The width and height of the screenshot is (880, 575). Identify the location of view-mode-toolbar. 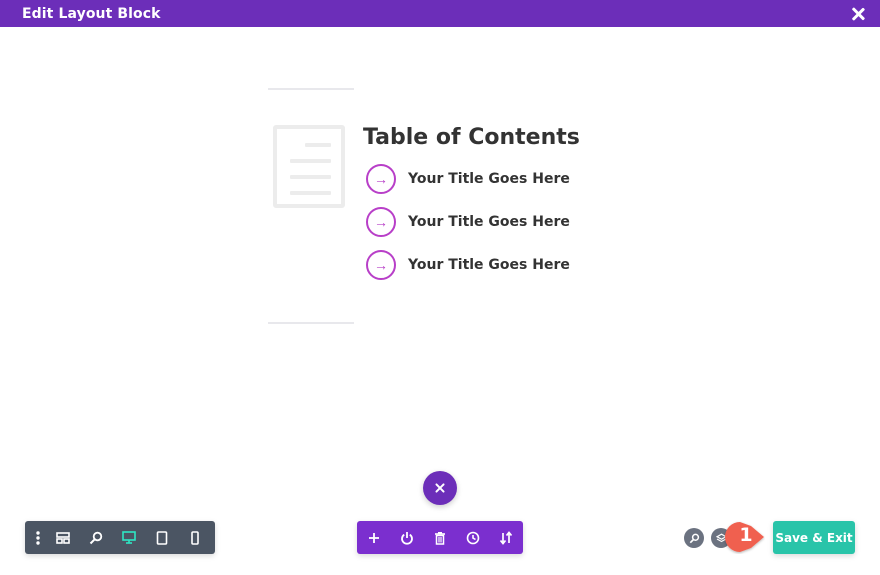
(120, 537).